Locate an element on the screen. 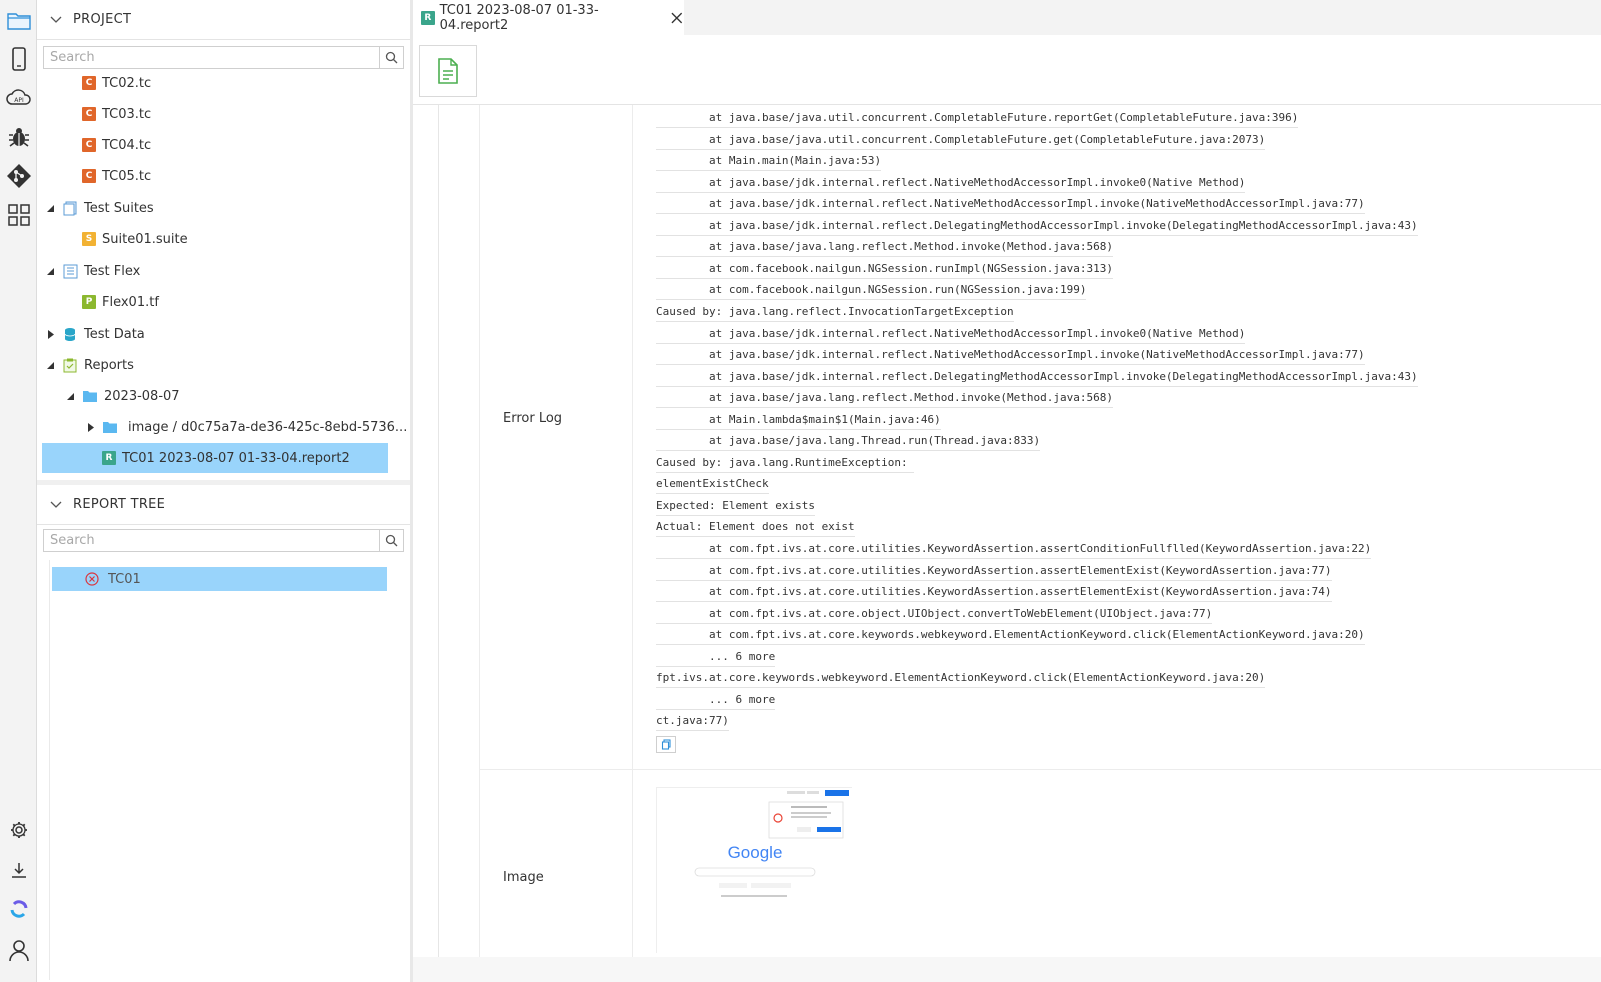  failed-status-icon is located at coordinates (92, 579).